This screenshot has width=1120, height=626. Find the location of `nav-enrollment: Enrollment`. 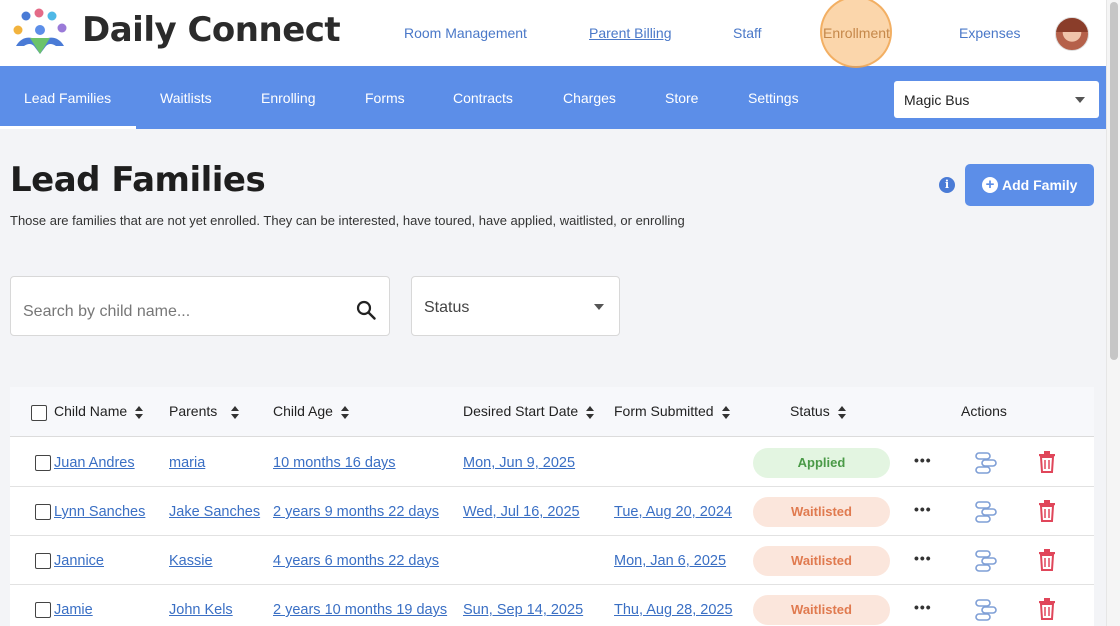

nav-enrollment: Enrollment is located at coordinates (856, 33).